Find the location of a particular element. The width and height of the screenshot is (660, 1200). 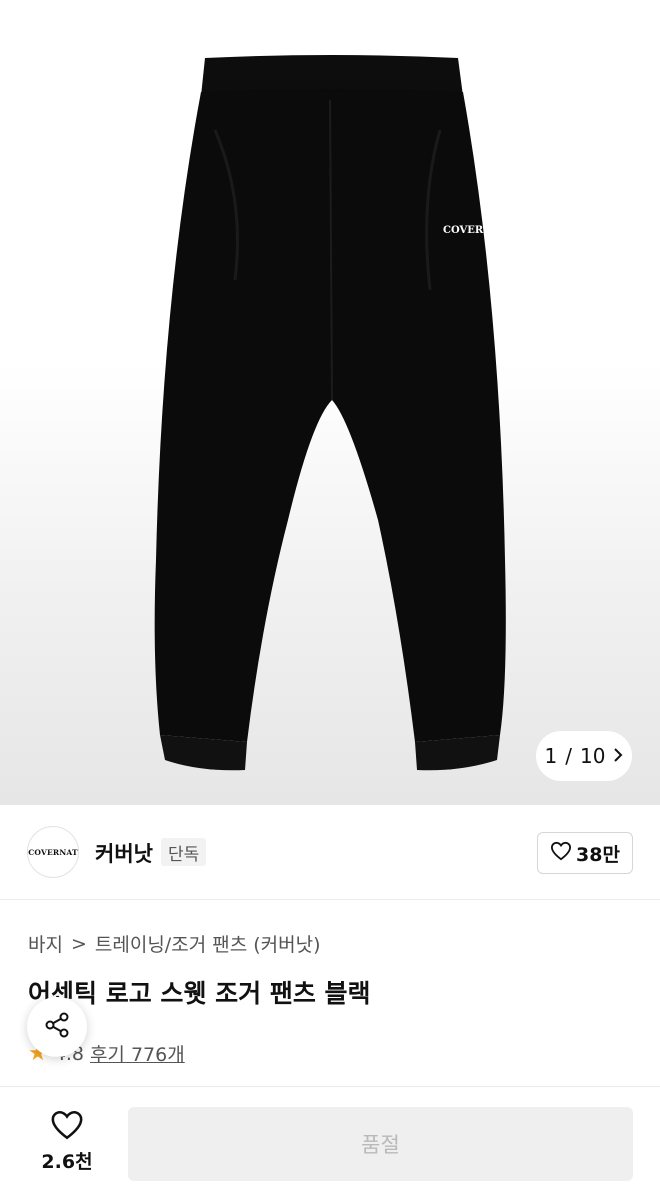

wish-button: 2.6천 is located at coordinates (67, 1141).